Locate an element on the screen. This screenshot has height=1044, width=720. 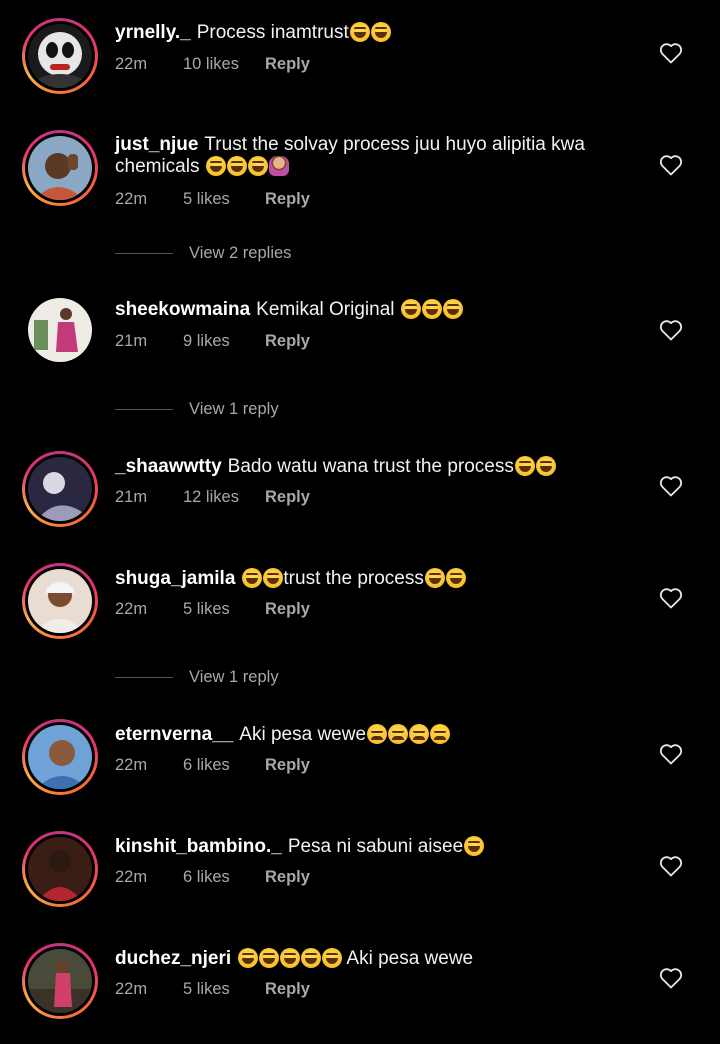
comment-username: sheekowmaina is located at coordinates (182, 309).